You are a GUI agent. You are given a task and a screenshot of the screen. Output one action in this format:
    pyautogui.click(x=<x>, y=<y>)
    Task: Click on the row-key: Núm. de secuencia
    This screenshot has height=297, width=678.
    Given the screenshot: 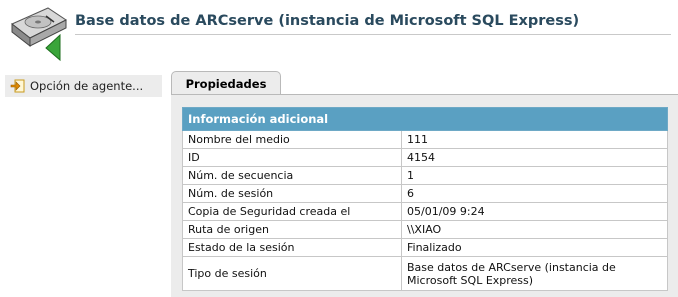 What is the action you would take?
    pyautogui.click(x=292, y=175)
    